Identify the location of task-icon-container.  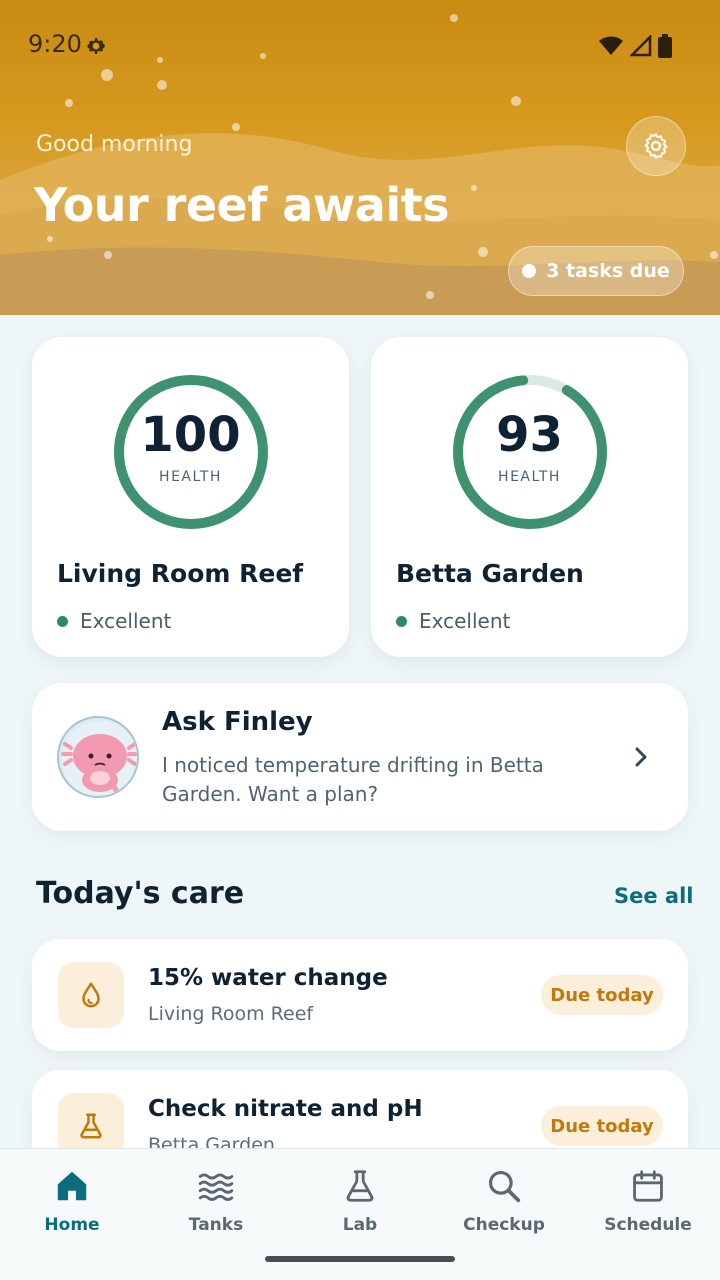
(91, 995).